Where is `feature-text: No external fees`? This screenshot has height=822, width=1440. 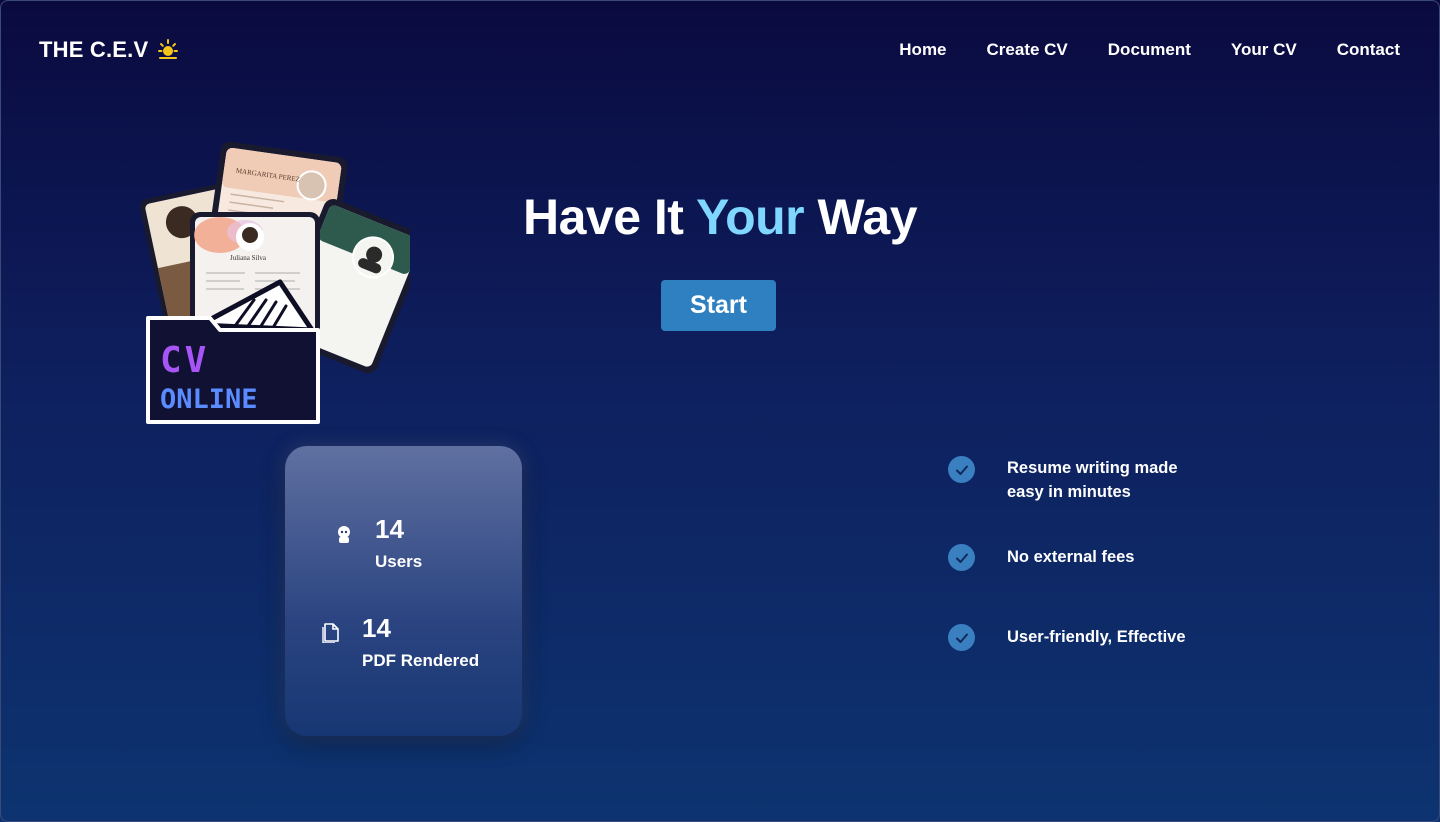 feature-text: No external fees is located at coordinates (1071, 557).